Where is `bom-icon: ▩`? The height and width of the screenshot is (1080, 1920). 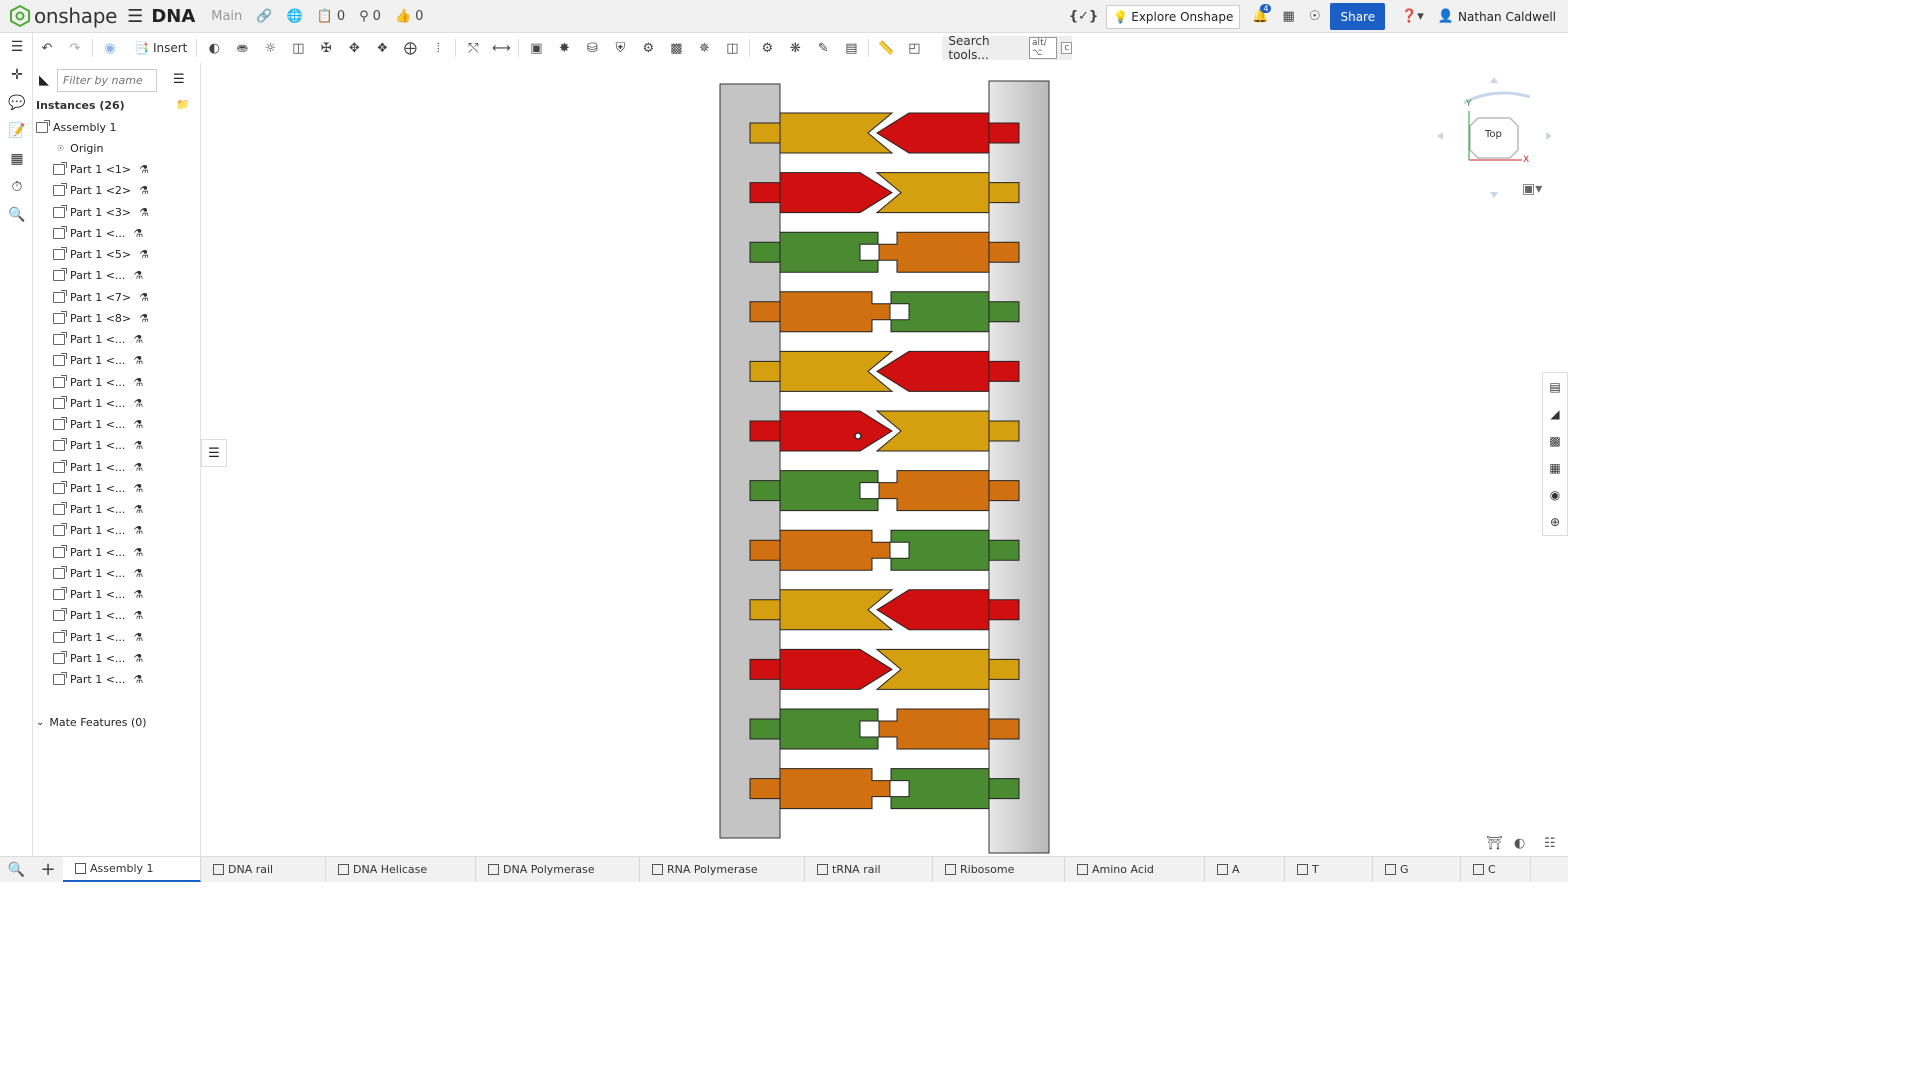 bom-icon: ▩ is located at coordinates (1555, 440).